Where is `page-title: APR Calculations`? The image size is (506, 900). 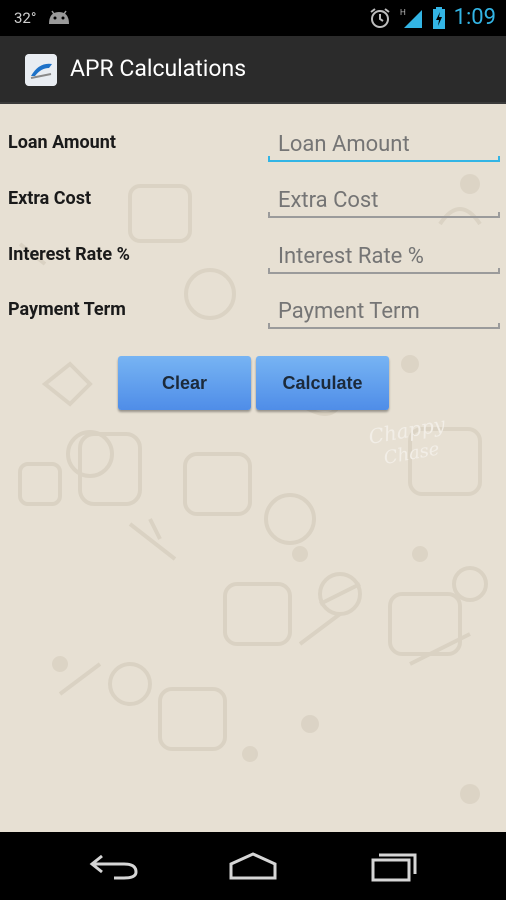
page-title: APR Calculations is located at coordinates (158, 68).